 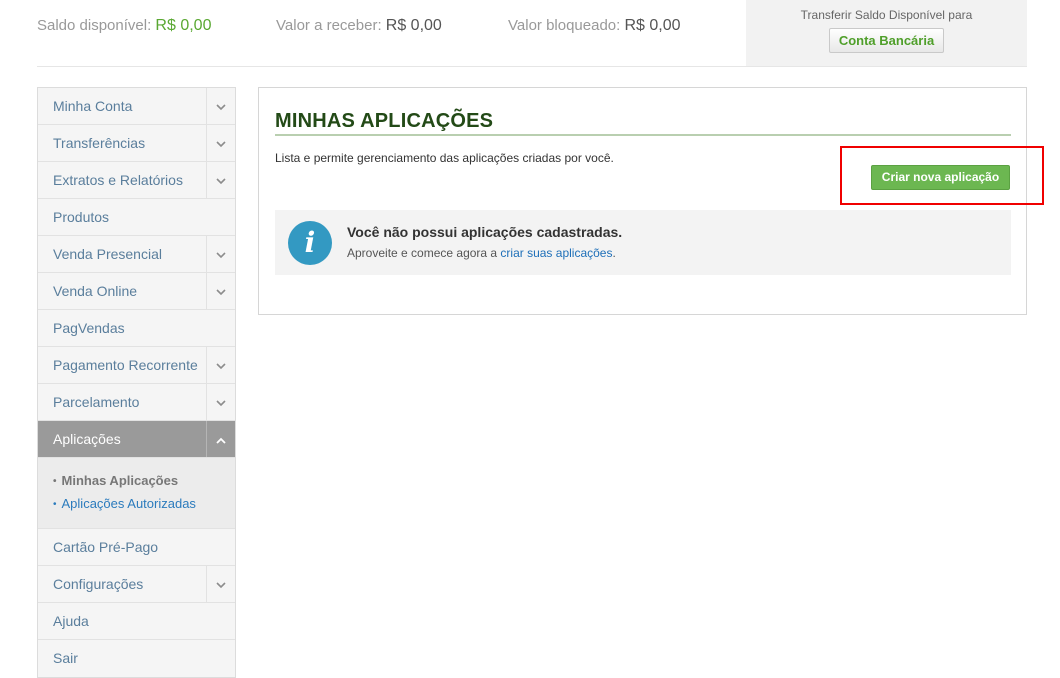 What do you see at coordinates (886, 40) in the screenshot?
I see `bank-account-button: Conta Bancária` at bounding box center [886, 40].